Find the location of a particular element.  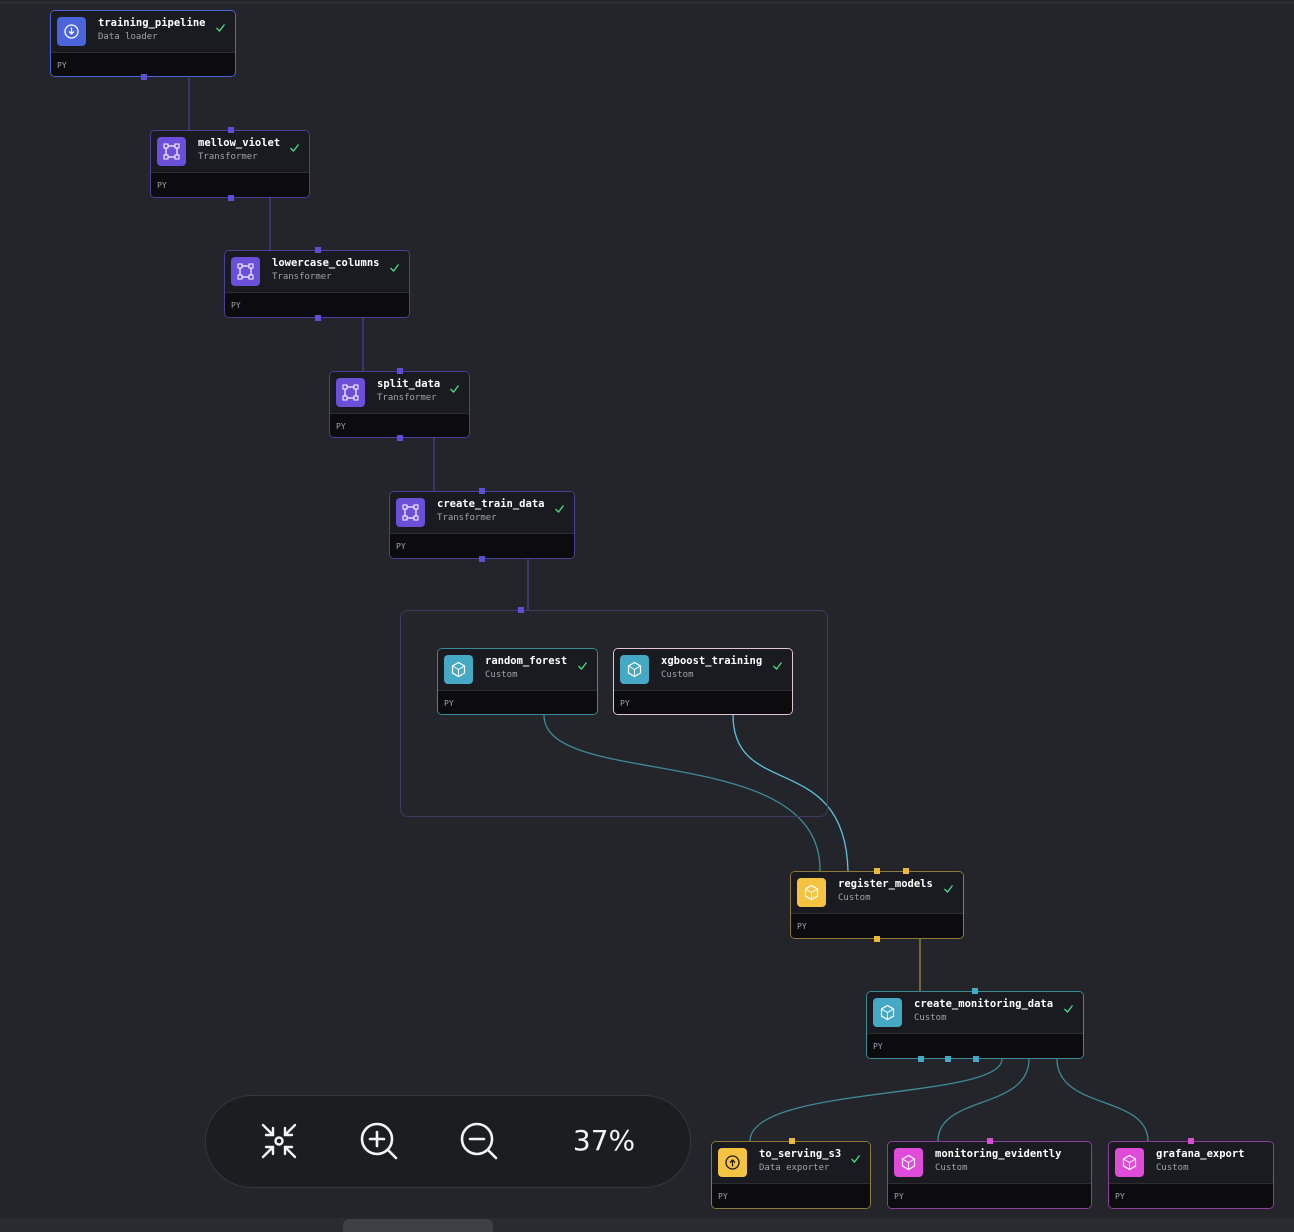

upload-icon is located at coordinates (732, 1162).